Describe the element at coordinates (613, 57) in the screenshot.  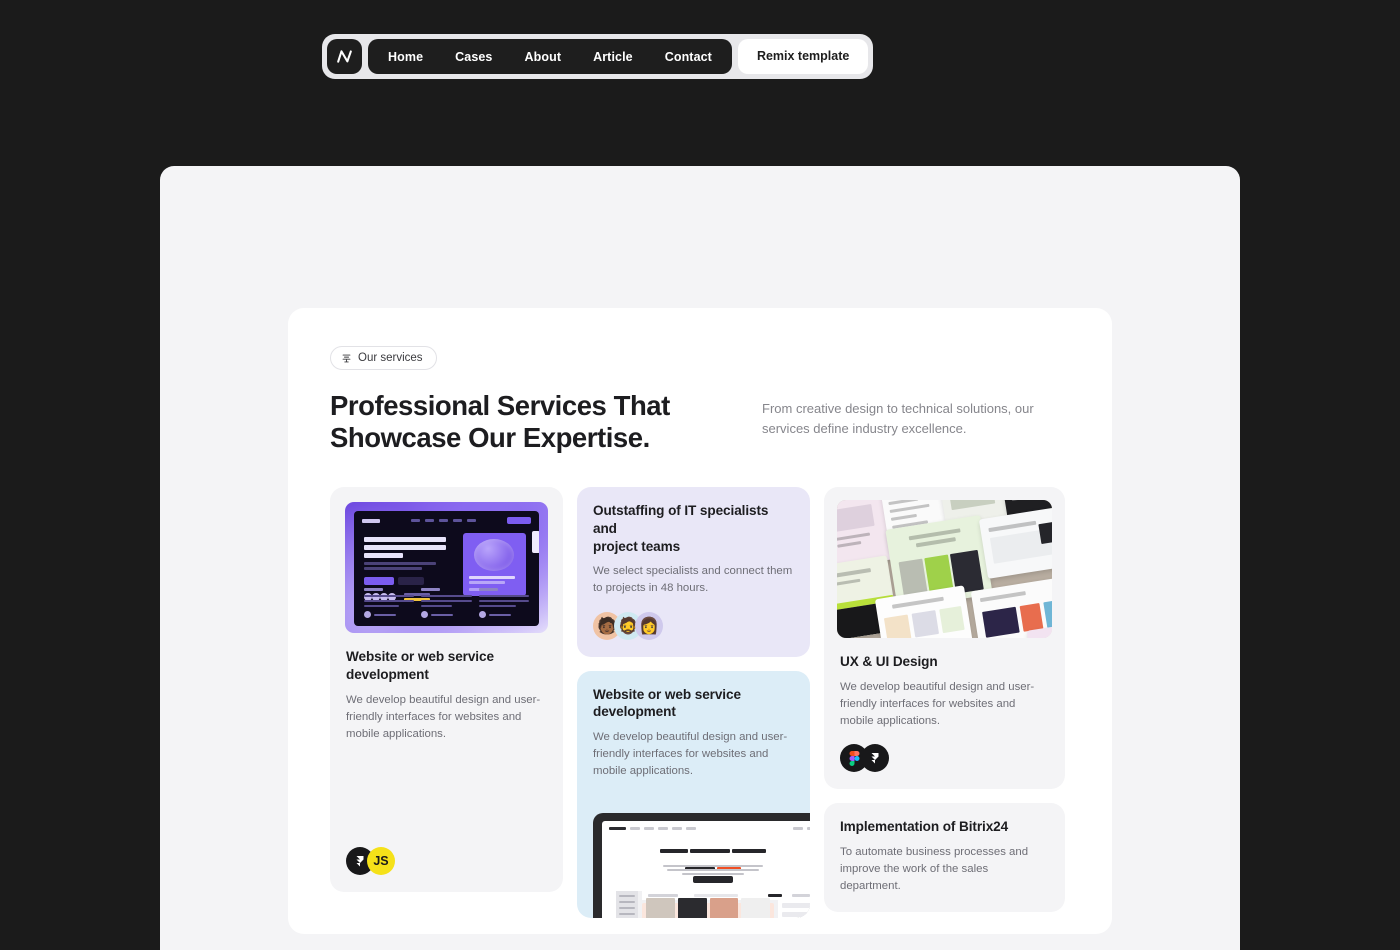
I see `nav-link-article: Article` at that location.